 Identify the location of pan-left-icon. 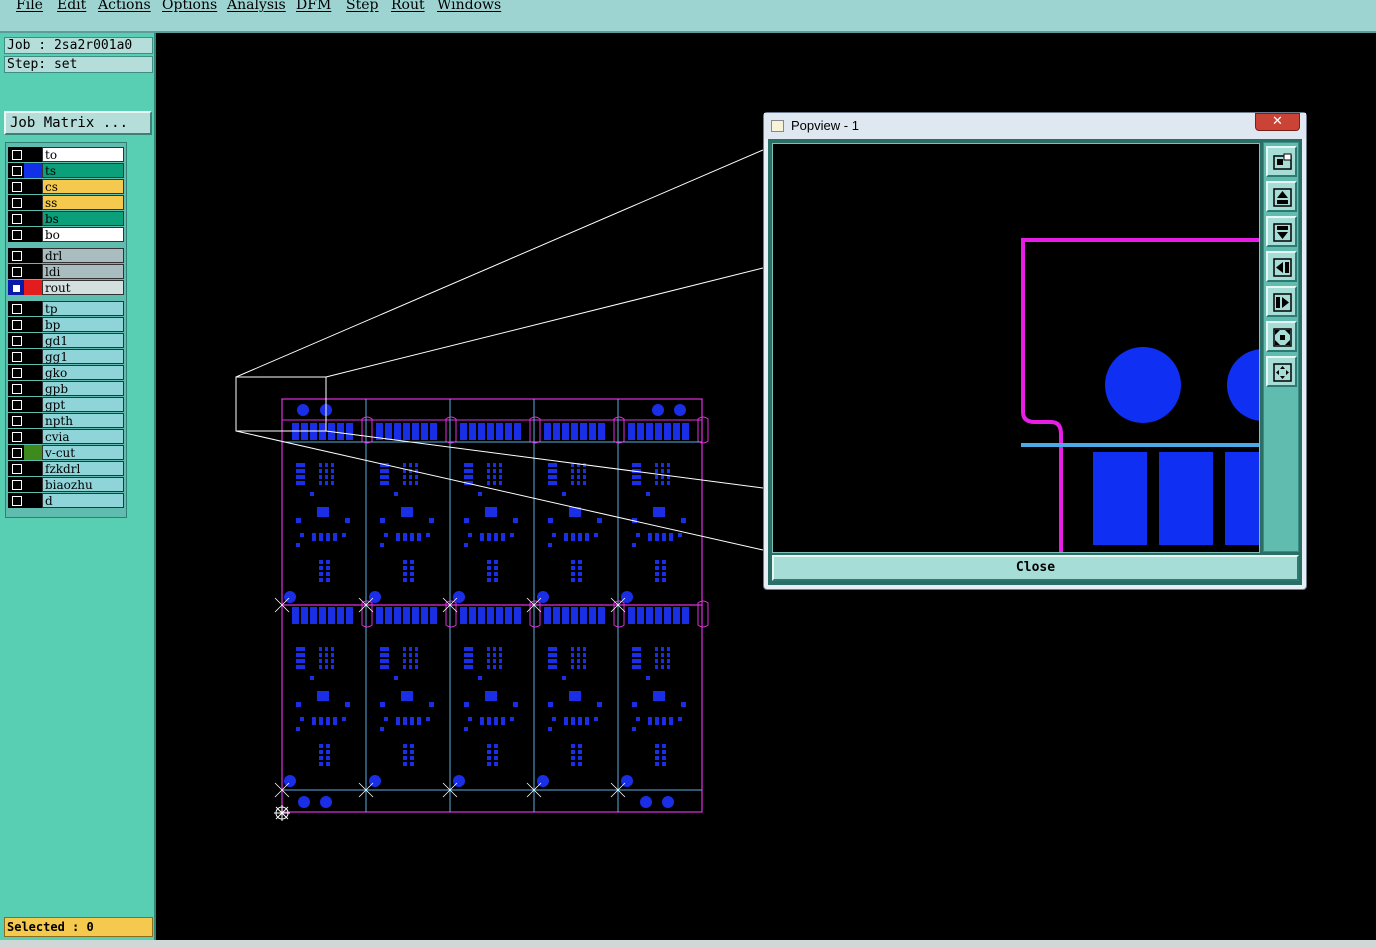
(1281, 266).